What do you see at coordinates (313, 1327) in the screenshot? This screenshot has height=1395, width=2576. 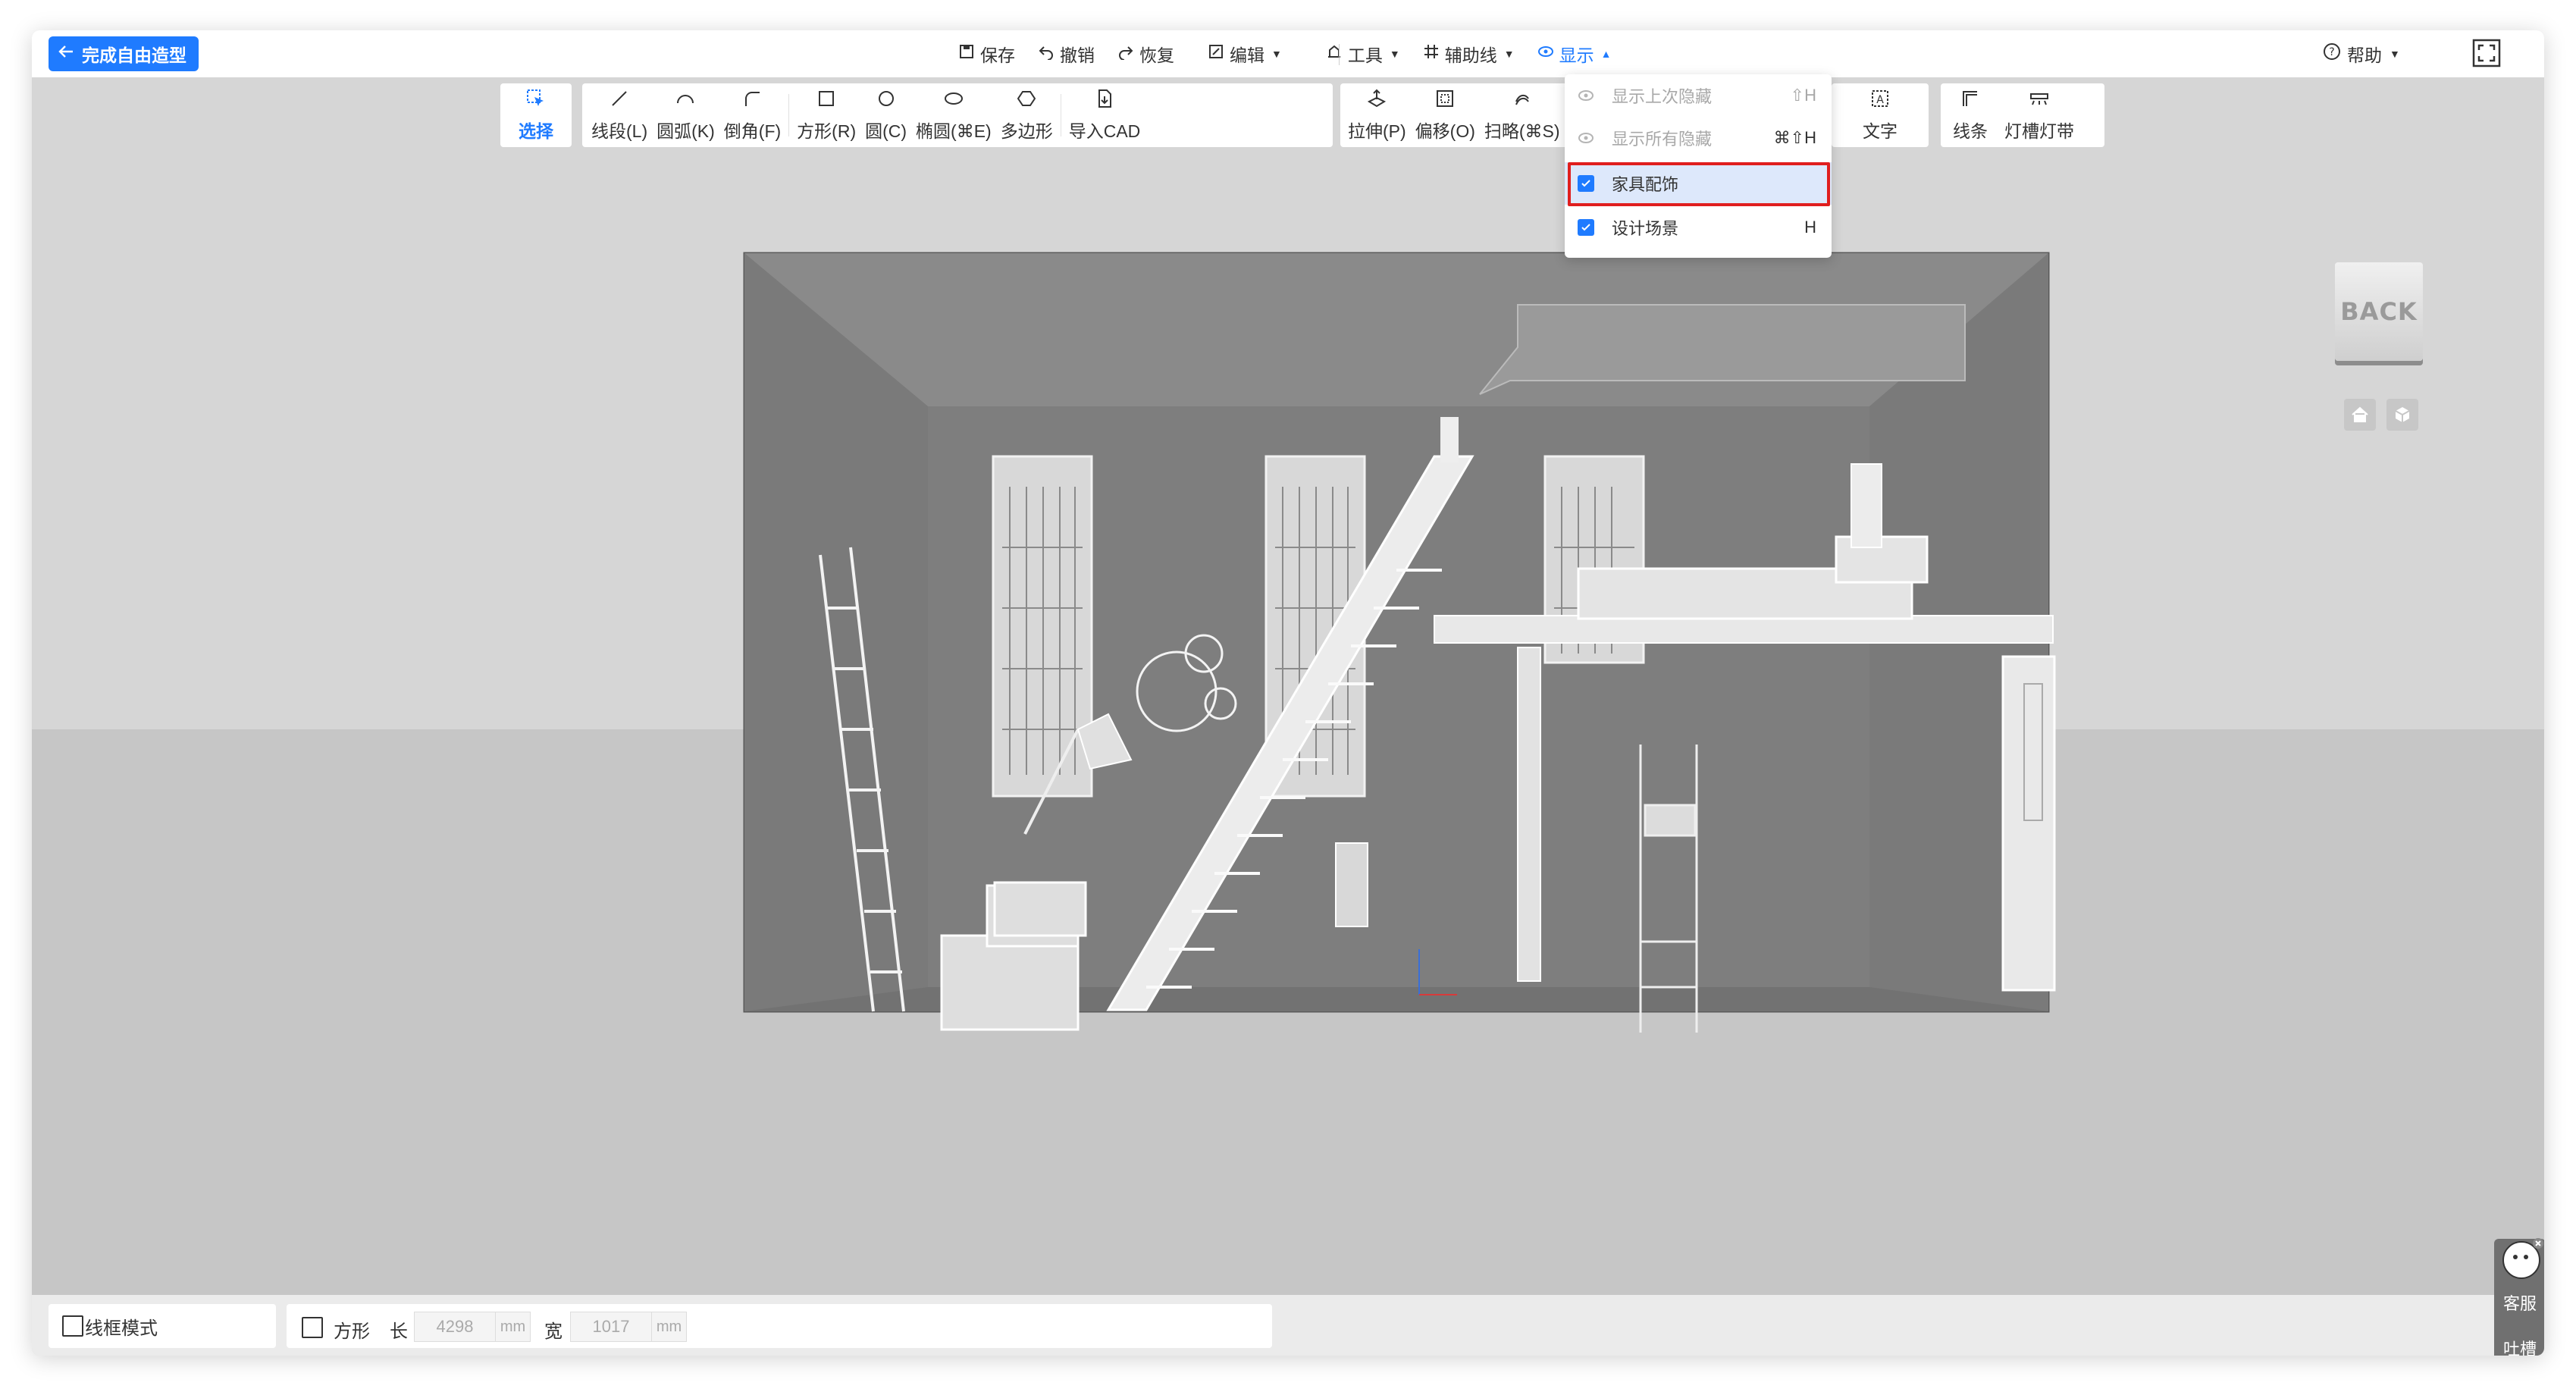 I see `shape-checkbox` at bounding box center [313, 1327].